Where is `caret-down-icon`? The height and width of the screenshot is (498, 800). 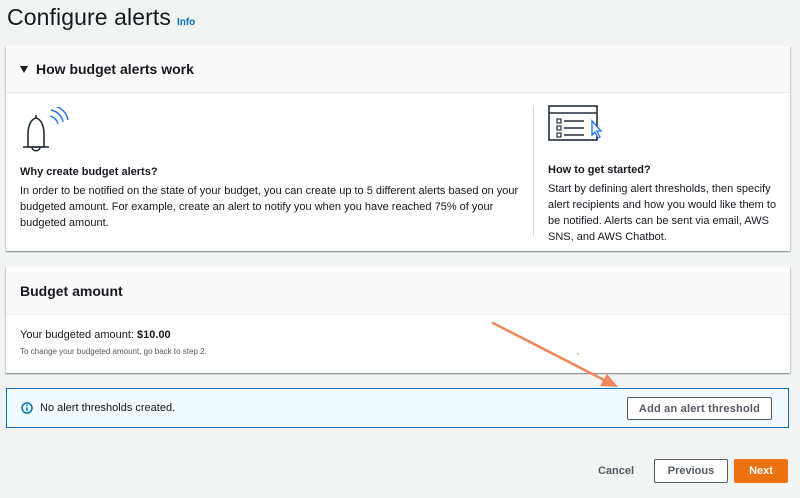
caret-down-icon is located at coordinates (24, 69).